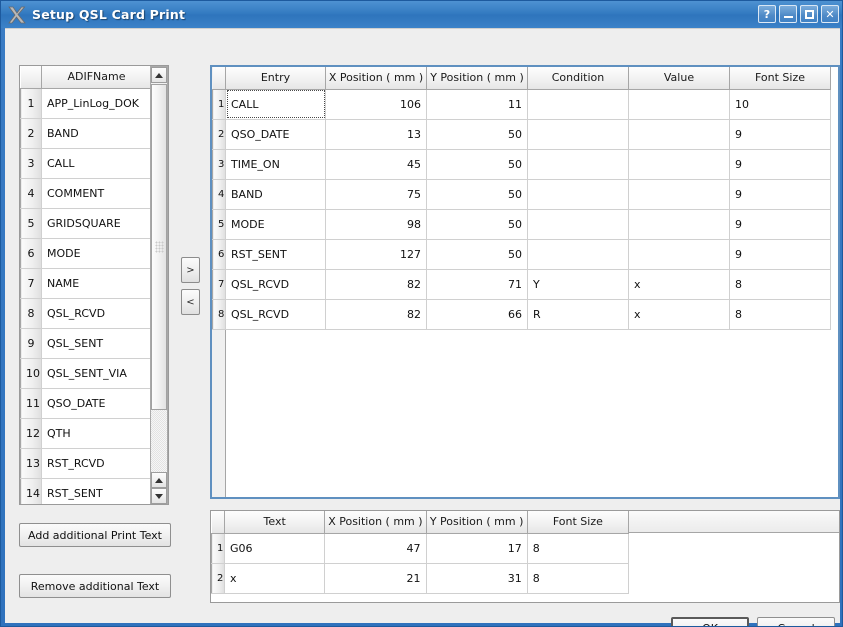 The image size is (843, 627). I want to click on table-row: 1 G06 47 17 8, so click(420, 548).